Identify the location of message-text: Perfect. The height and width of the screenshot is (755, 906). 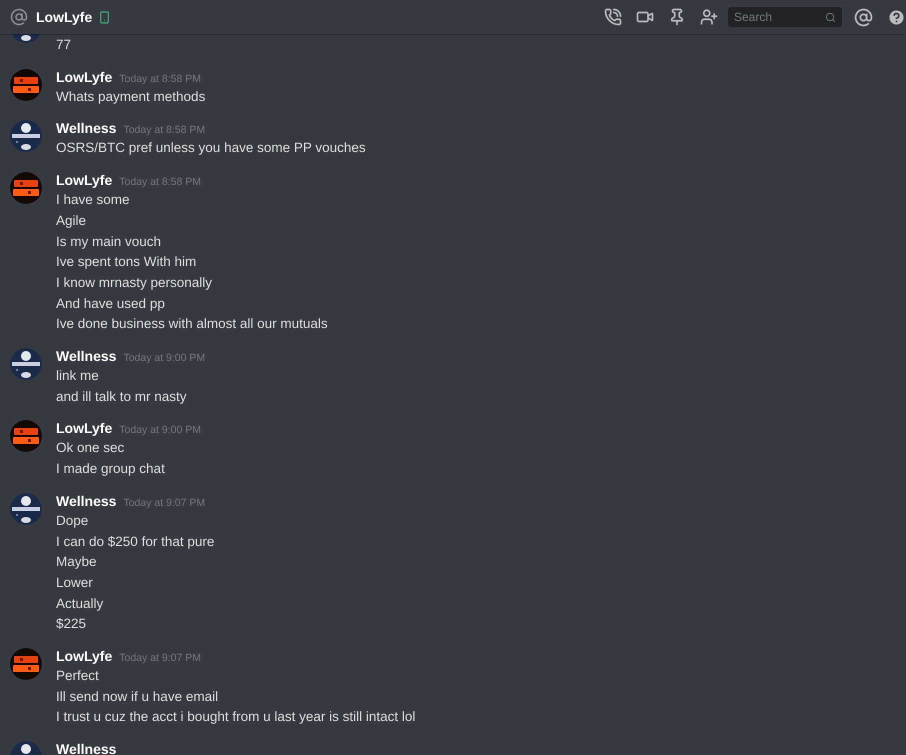
(78, 676).